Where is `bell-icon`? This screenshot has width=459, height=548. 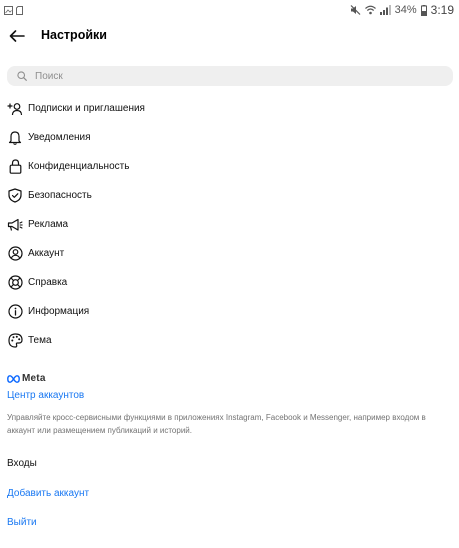 bell-icon is located at coordinates (15, 138).